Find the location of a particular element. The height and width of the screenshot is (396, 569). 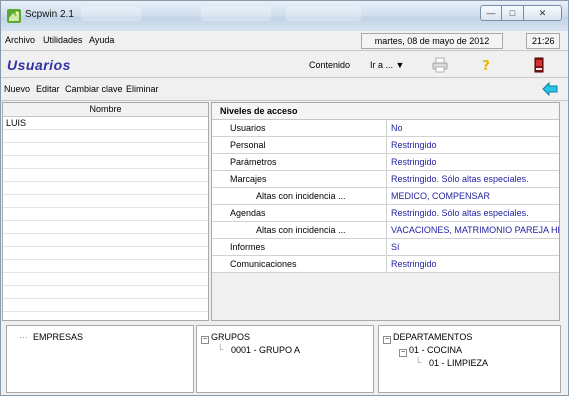

access-value: MEDICO, COMPENSAR is located at coordinates (441, 196).